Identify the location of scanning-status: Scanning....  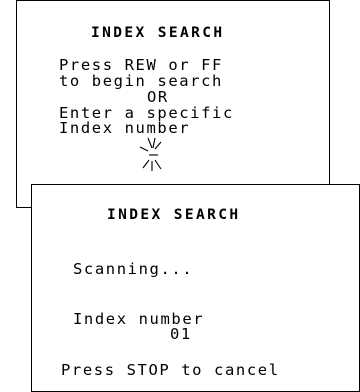
(133, 269).